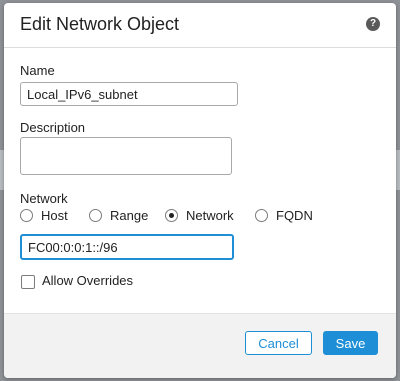  I want to click on radio-network-circle, so click(171, 215).